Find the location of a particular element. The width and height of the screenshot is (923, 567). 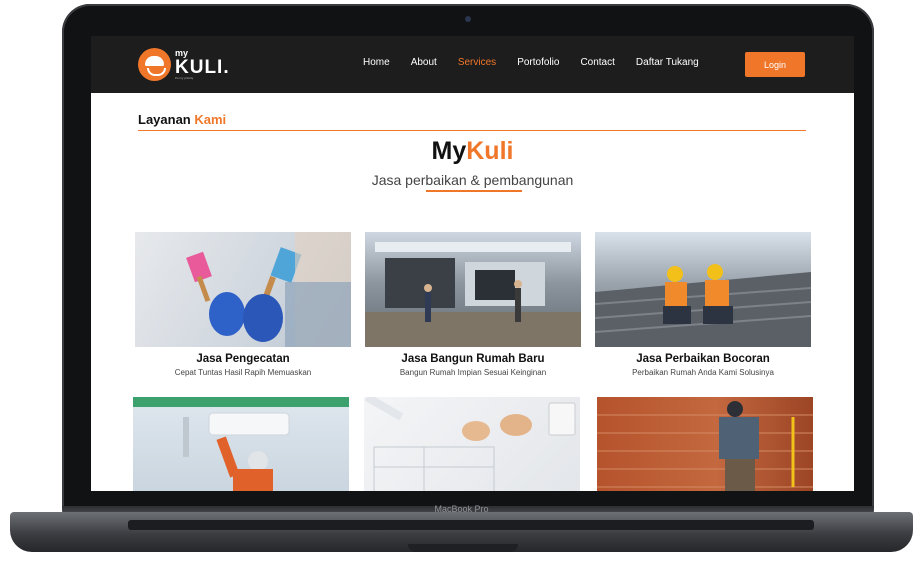

nav-services: Services is located at coordinates (477, 62).